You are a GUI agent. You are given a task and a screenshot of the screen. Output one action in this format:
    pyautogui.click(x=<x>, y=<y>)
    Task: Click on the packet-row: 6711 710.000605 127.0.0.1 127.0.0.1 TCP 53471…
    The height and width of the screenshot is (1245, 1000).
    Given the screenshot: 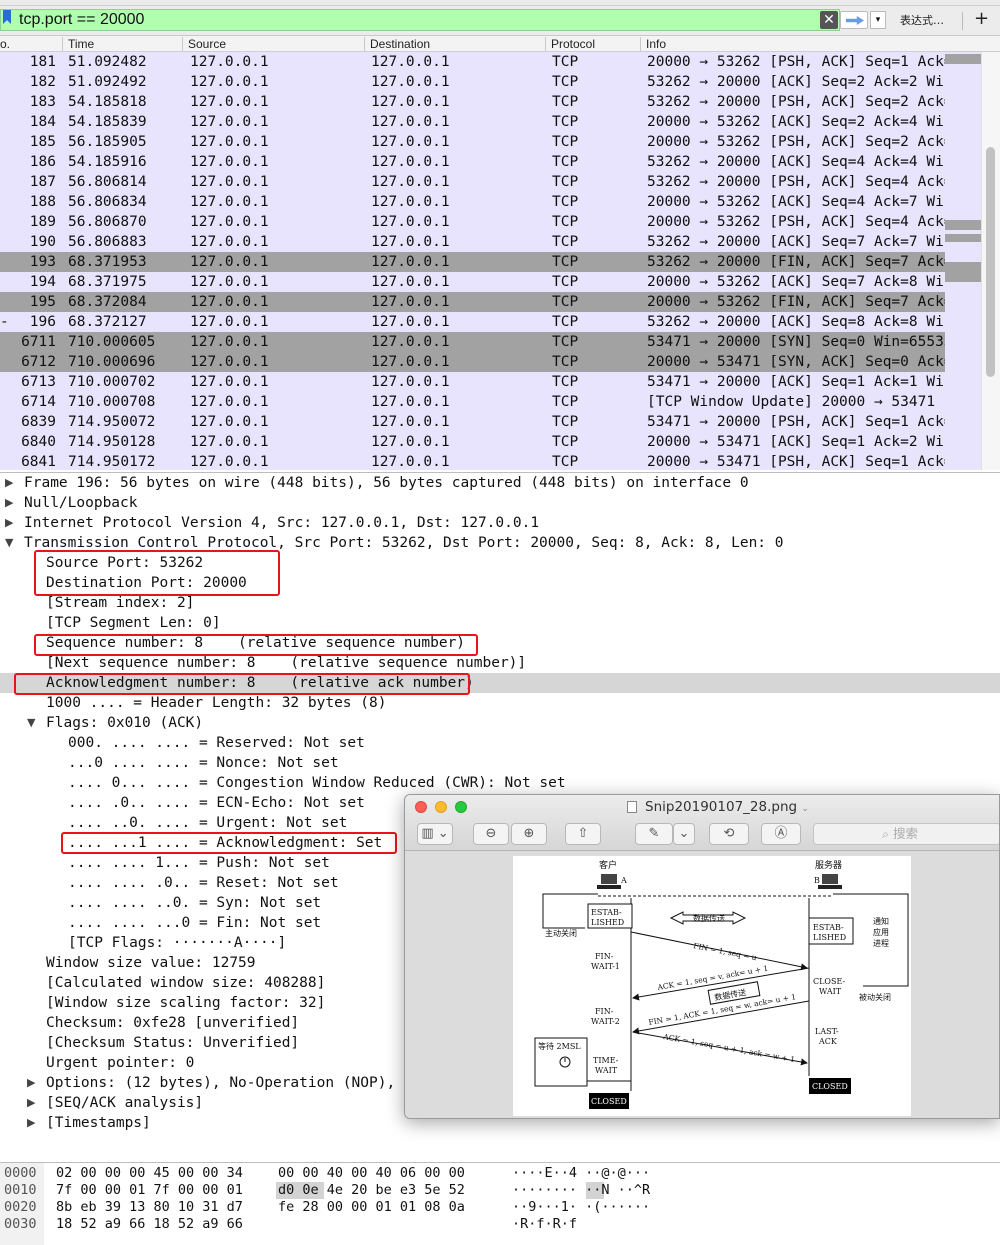 What is the action you would take?
    pyautogui.click(x=500, y=342)
    